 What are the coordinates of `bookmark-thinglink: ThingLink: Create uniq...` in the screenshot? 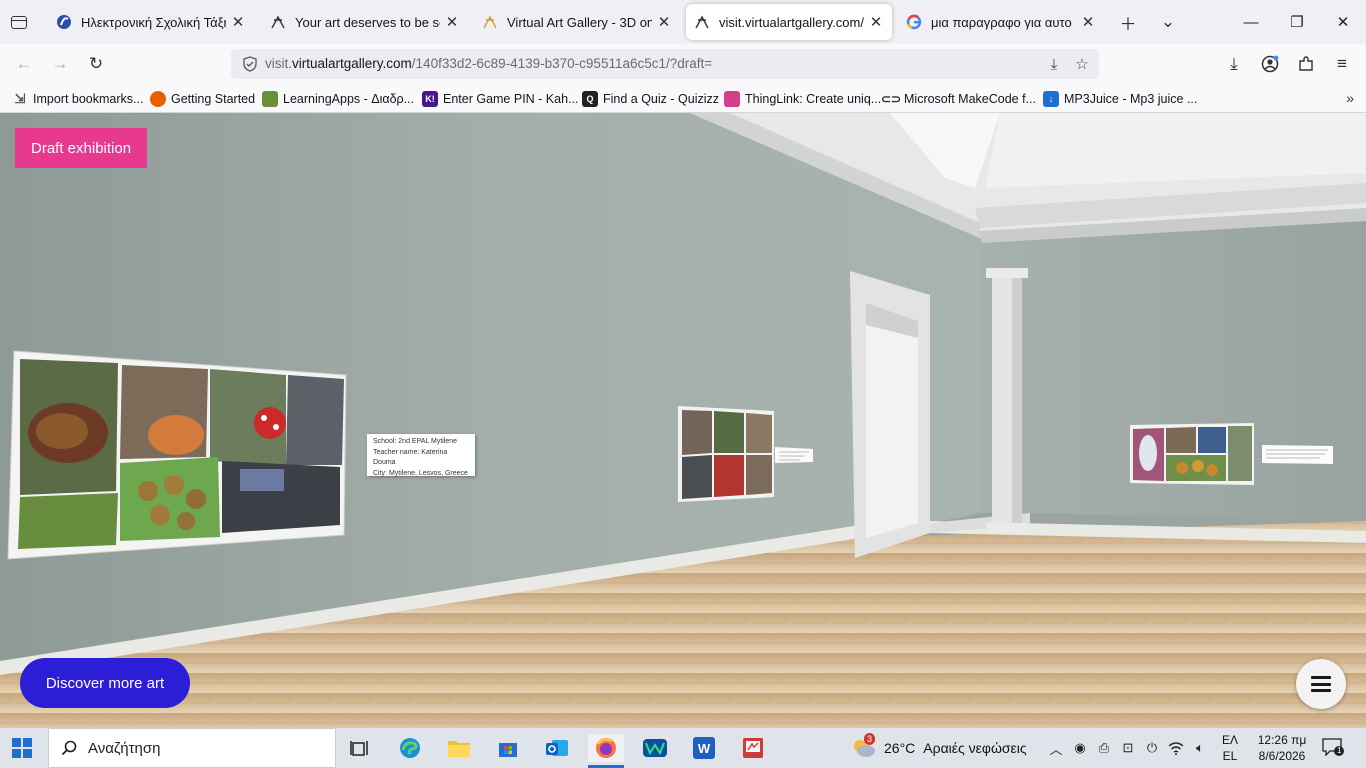 It's located at (802, 99).